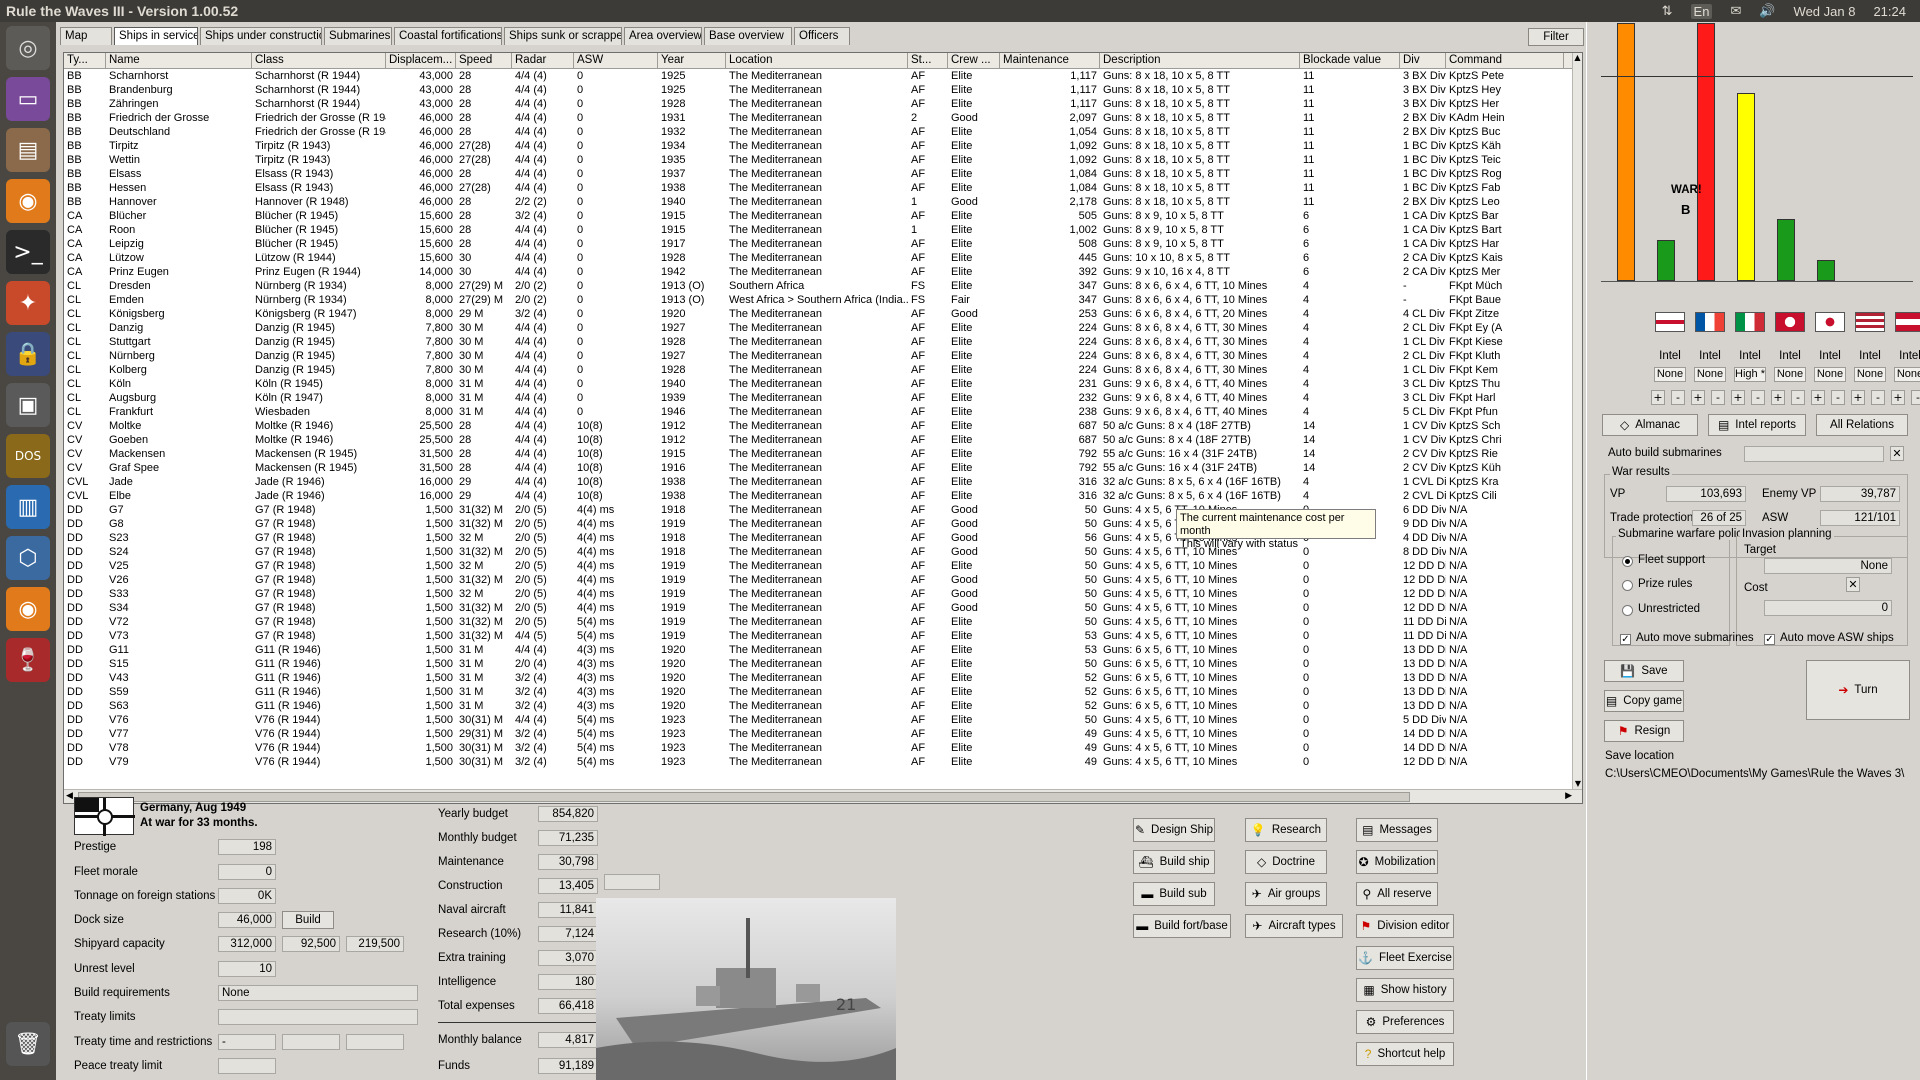 This screenshot has width=1920, height=1080. I want to click on pinwheel-icon: ✦, so click(28, 303).